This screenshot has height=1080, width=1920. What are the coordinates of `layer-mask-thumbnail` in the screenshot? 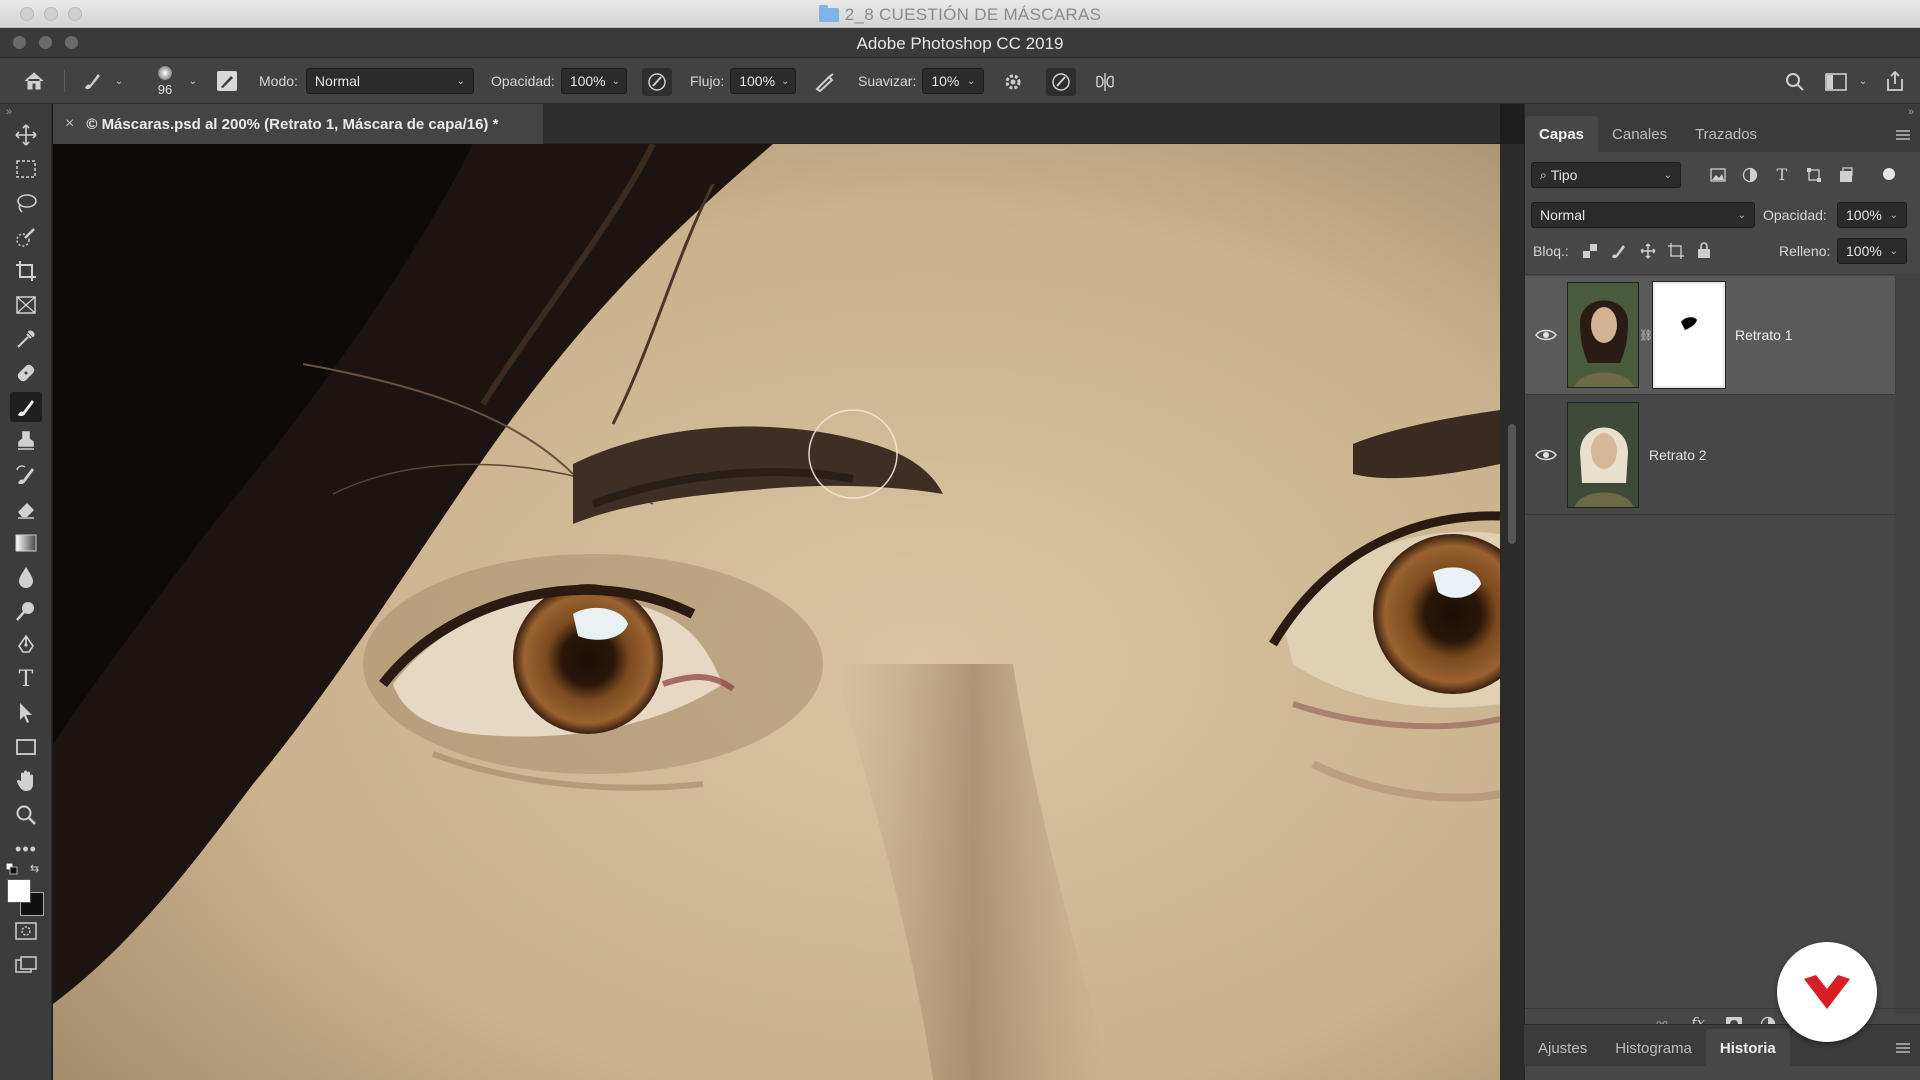 It's located at (1689, 335).